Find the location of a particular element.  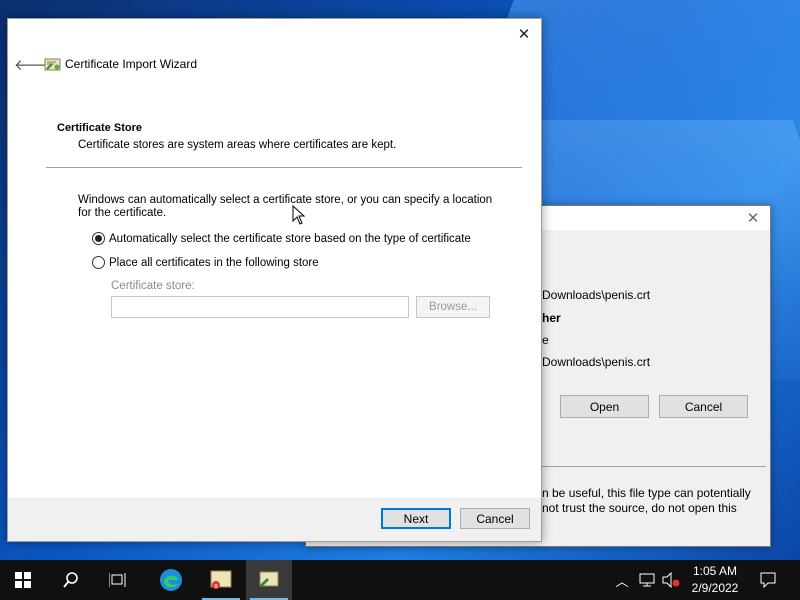

search-icon is located at coordinates (71, 580).